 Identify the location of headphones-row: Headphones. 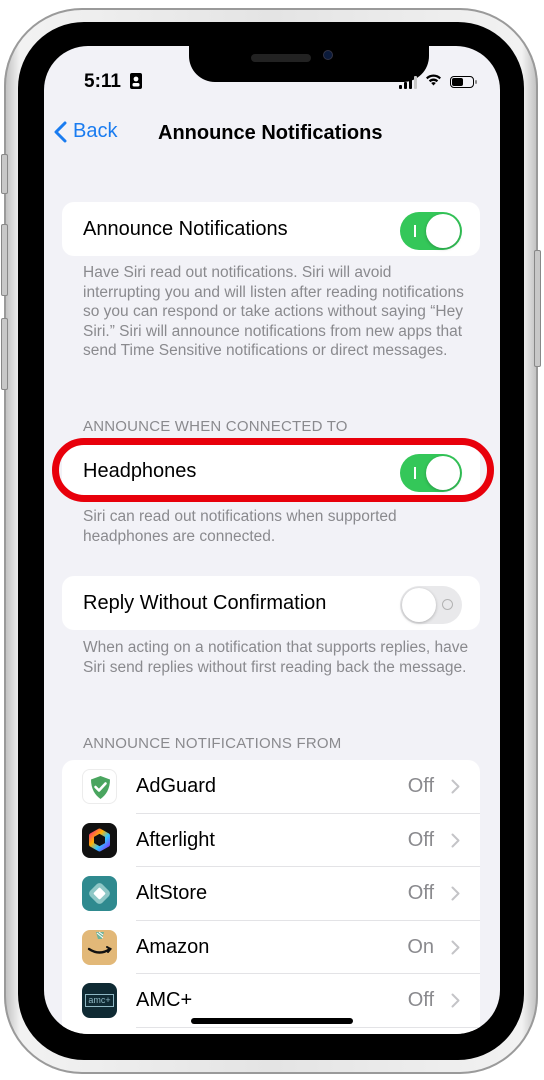
(271, 471).